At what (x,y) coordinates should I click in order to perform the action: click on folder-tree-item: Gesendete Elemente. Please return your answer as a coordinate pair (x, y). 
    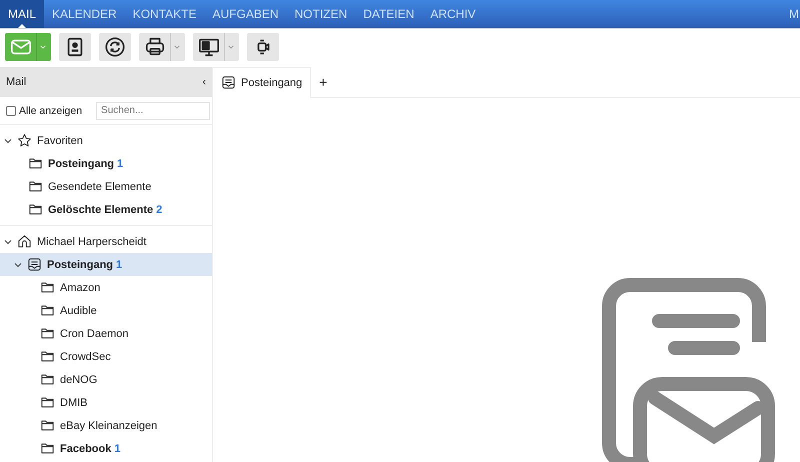
    Looking at the image, I should click on (106, 186).